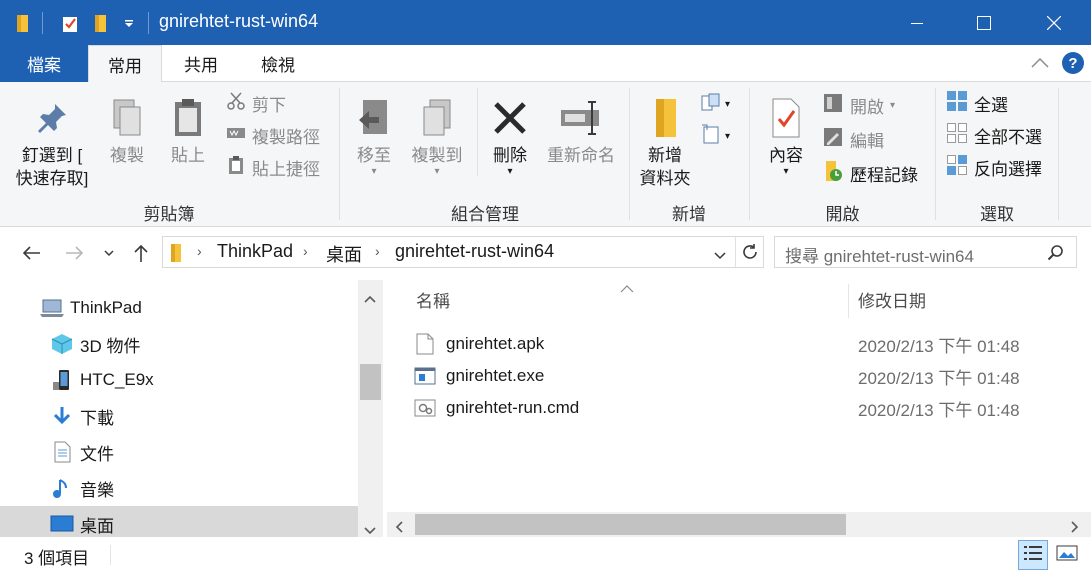  What do you see at coordinates (179, 521) in the screenshot?
I see `nav-item-desktop: 桌面` at bounding box center [179, 521].